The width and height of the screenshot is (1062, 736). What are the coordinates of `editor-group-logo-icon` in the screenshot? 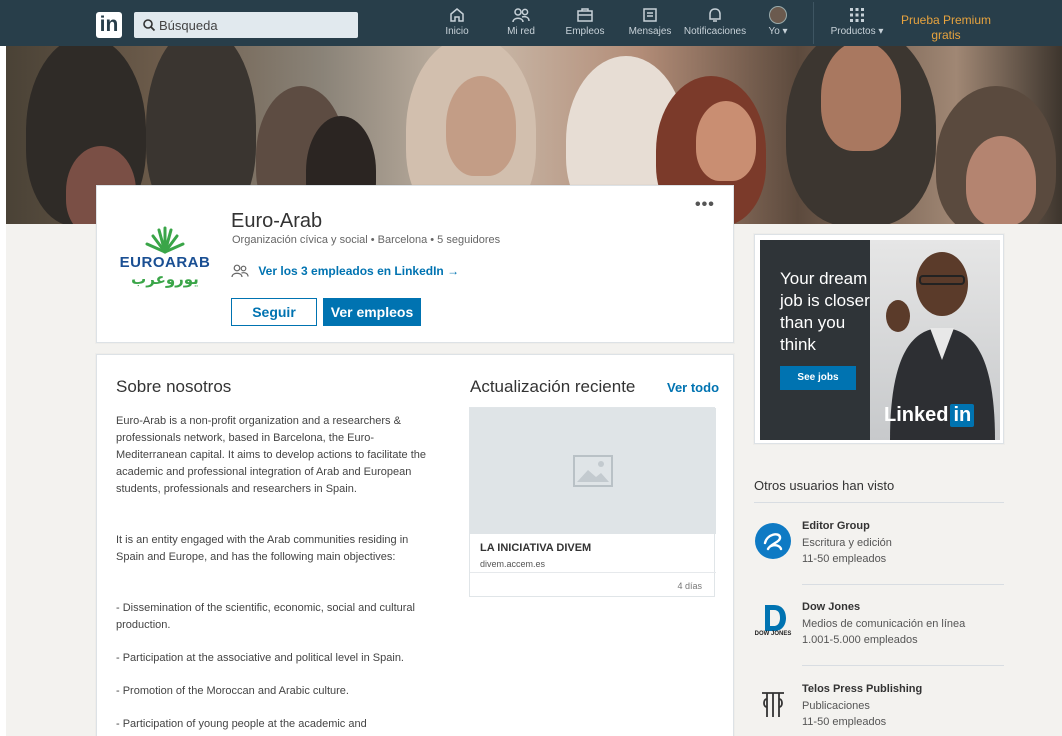 It's located at (773, 541).